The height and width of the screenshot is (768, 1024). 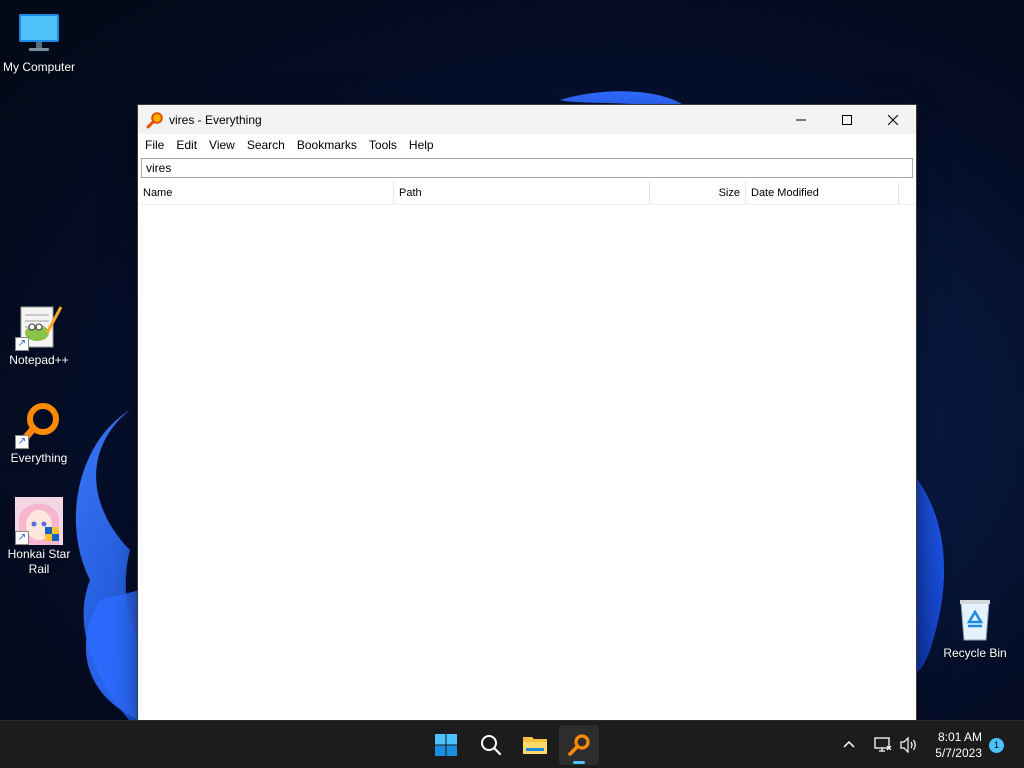 I want to click on minimize-button, so click(x=801, y=119).